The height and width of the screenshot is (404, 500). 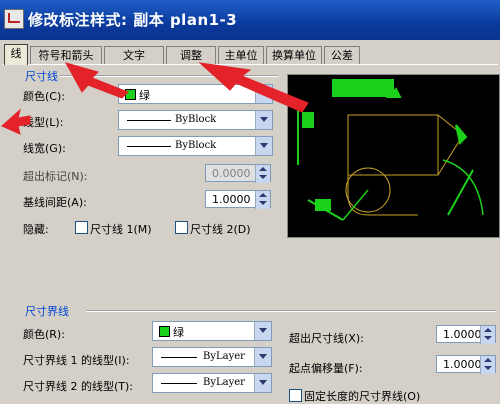 What do you see at coordinates (16, 54) in the screenshot?
I see `tab-lines: 线` at bounding box center [16, 54].